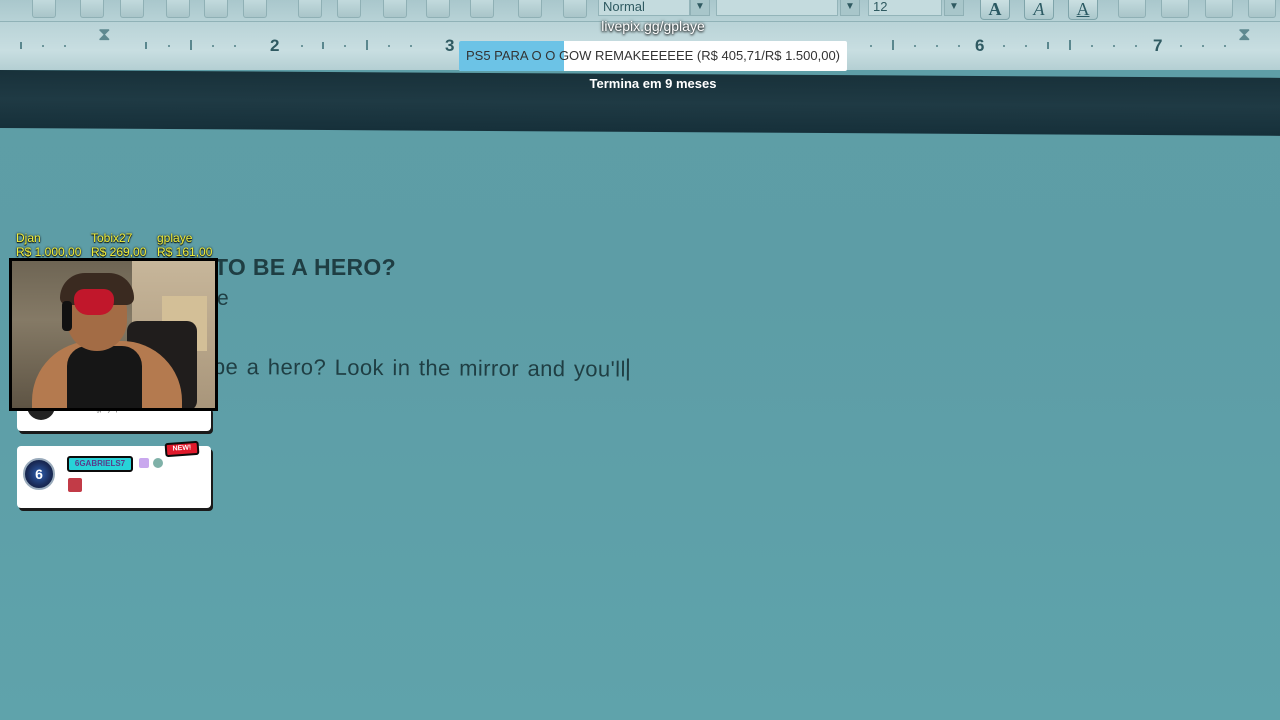  Describe the element at coordinates (114, 474) in the screenshot. I see `chat-message-card: 6 6GABRIELS7 NEW!` at that location.